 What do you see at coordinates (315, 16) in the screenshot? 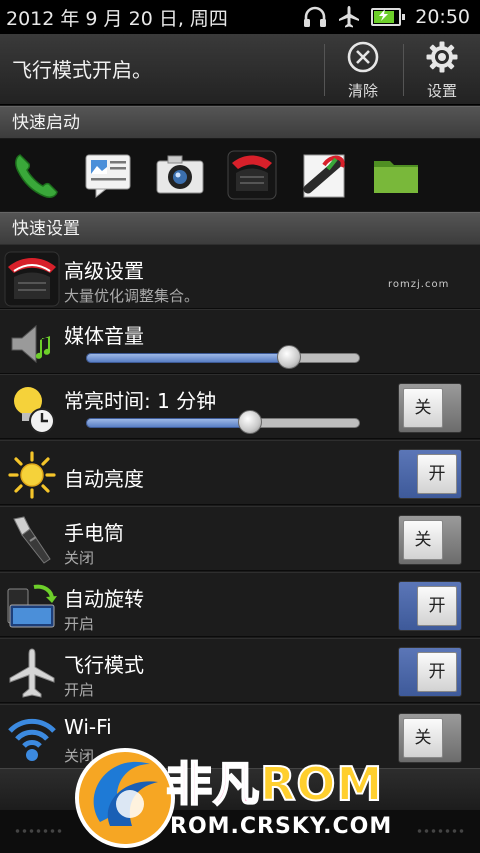
I see `headphones-icon` at bounding box center [315, 16].